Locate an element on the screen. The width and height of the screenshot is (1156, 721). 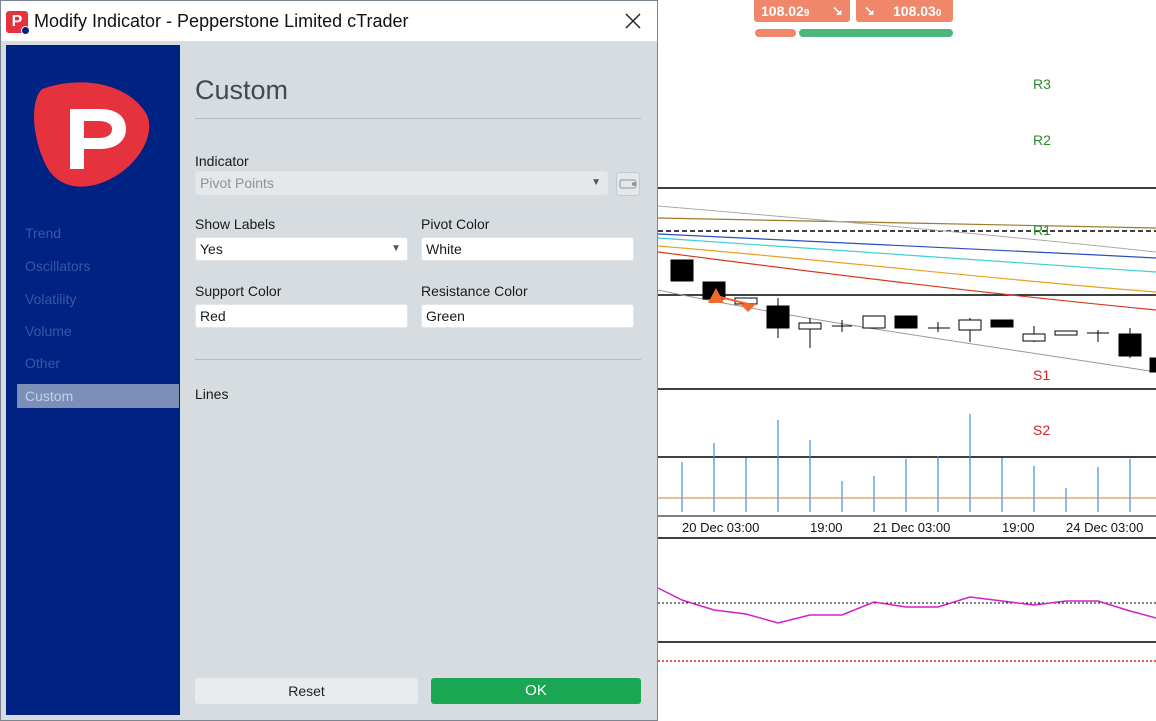
title-divider is located at coordinates (418, 118).